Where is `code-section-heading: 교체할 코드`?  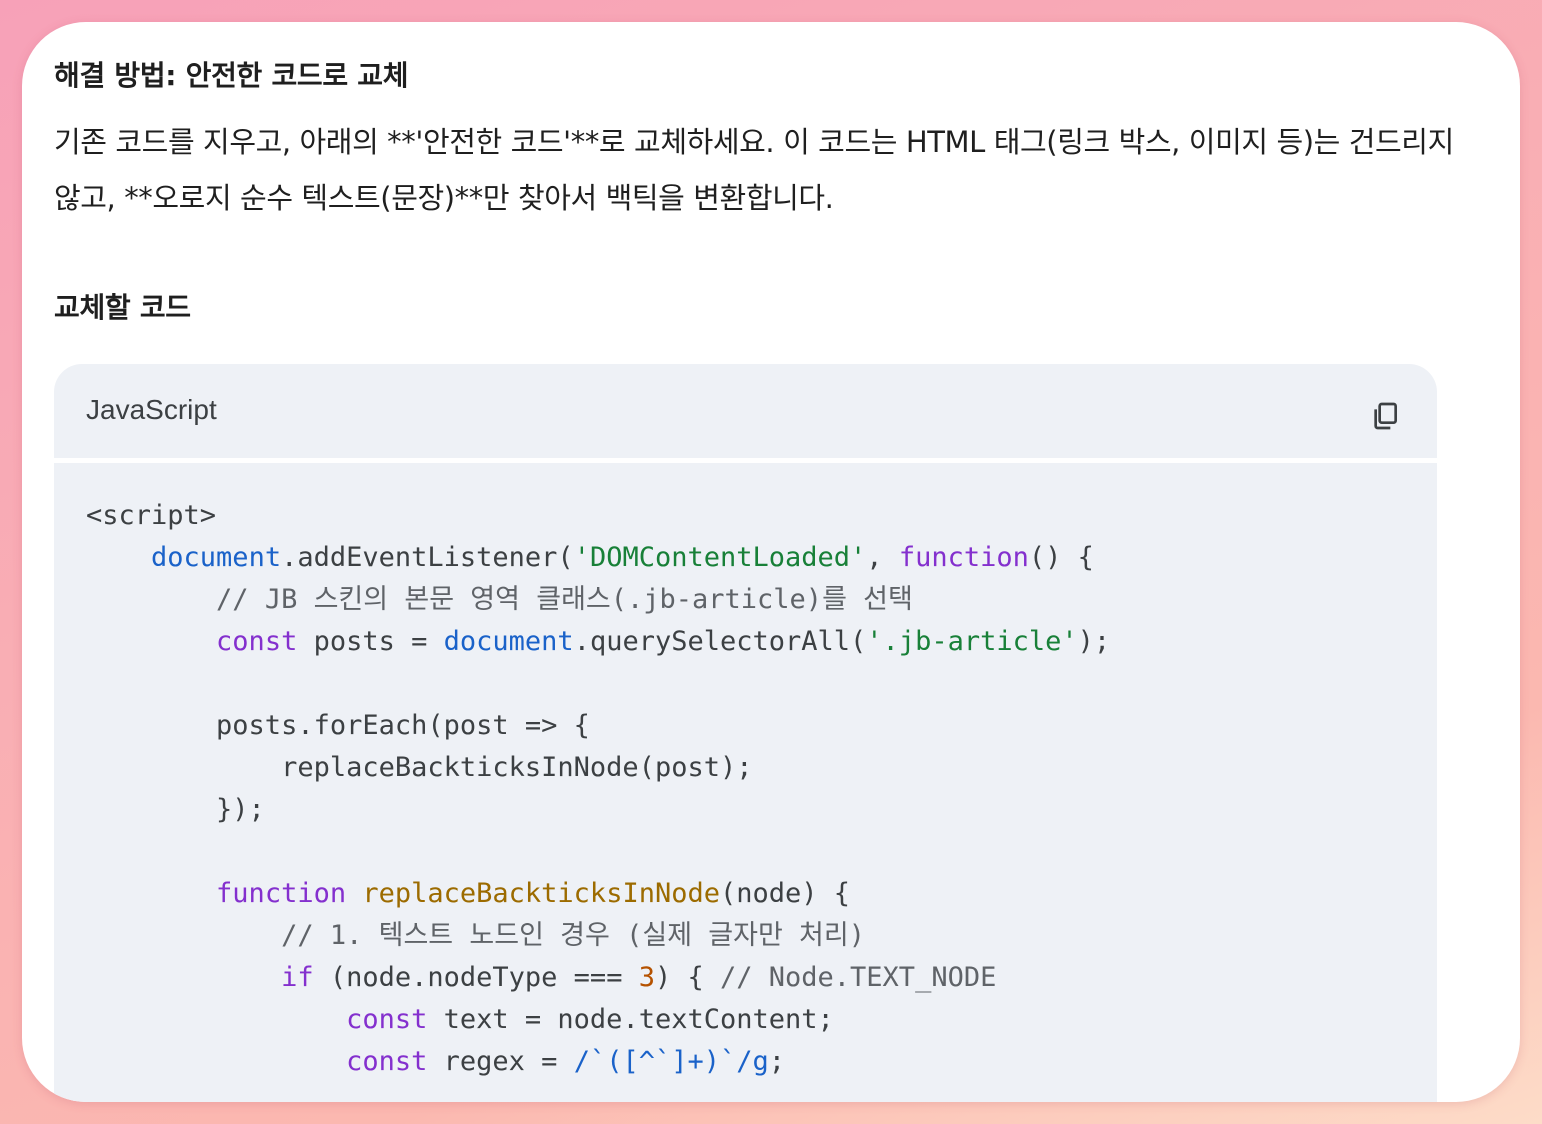
code-section-heading: 교체할 코드 is located at coordinates (122, 307).